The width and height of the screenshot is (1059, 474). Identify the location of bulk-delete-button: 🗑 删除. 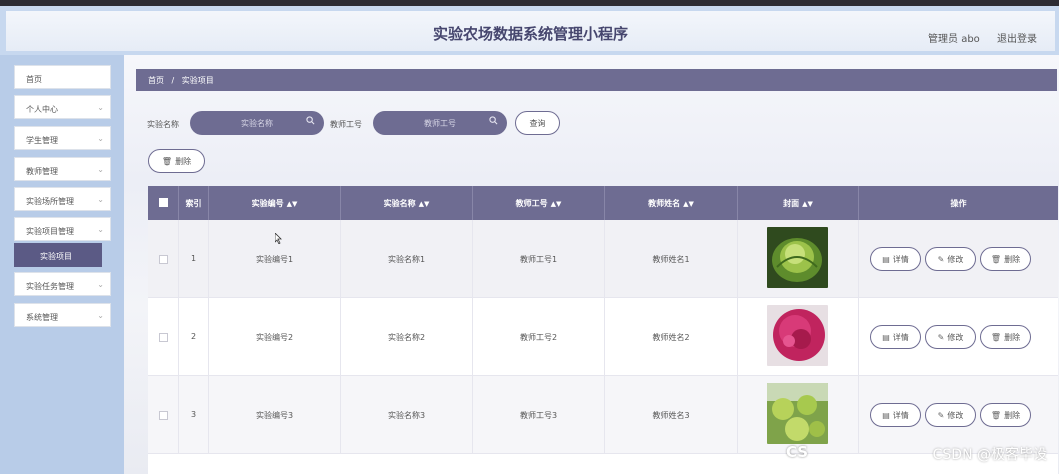
(176, 161).